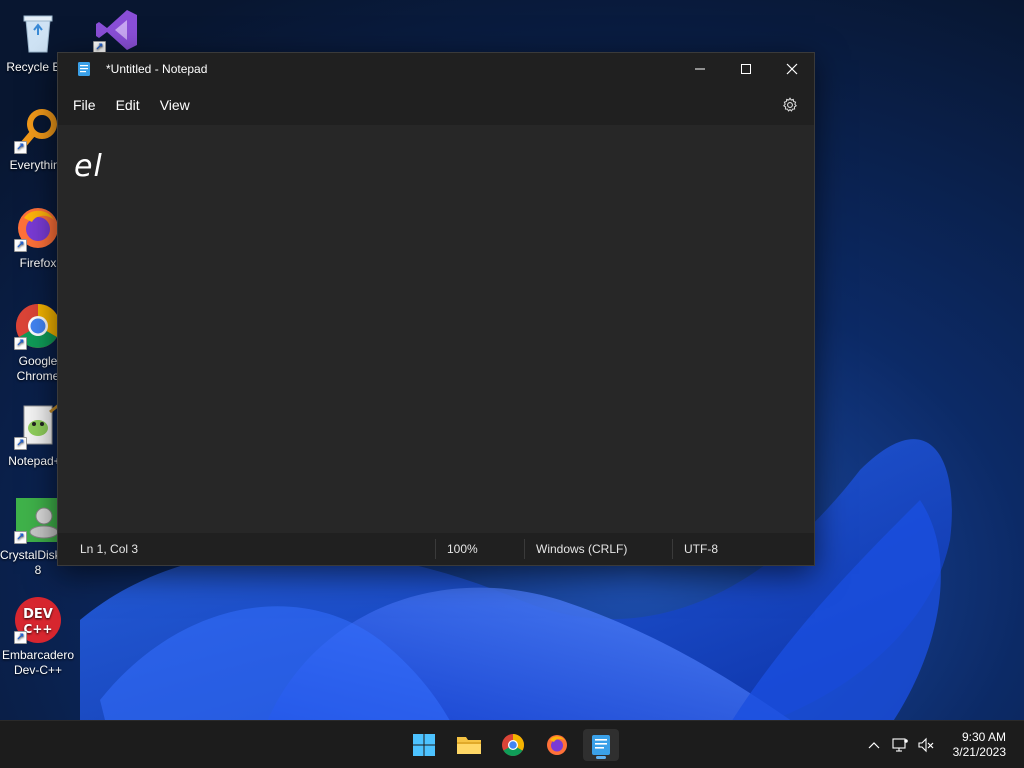  I want to click on menu-view: View, so click(175, 105).